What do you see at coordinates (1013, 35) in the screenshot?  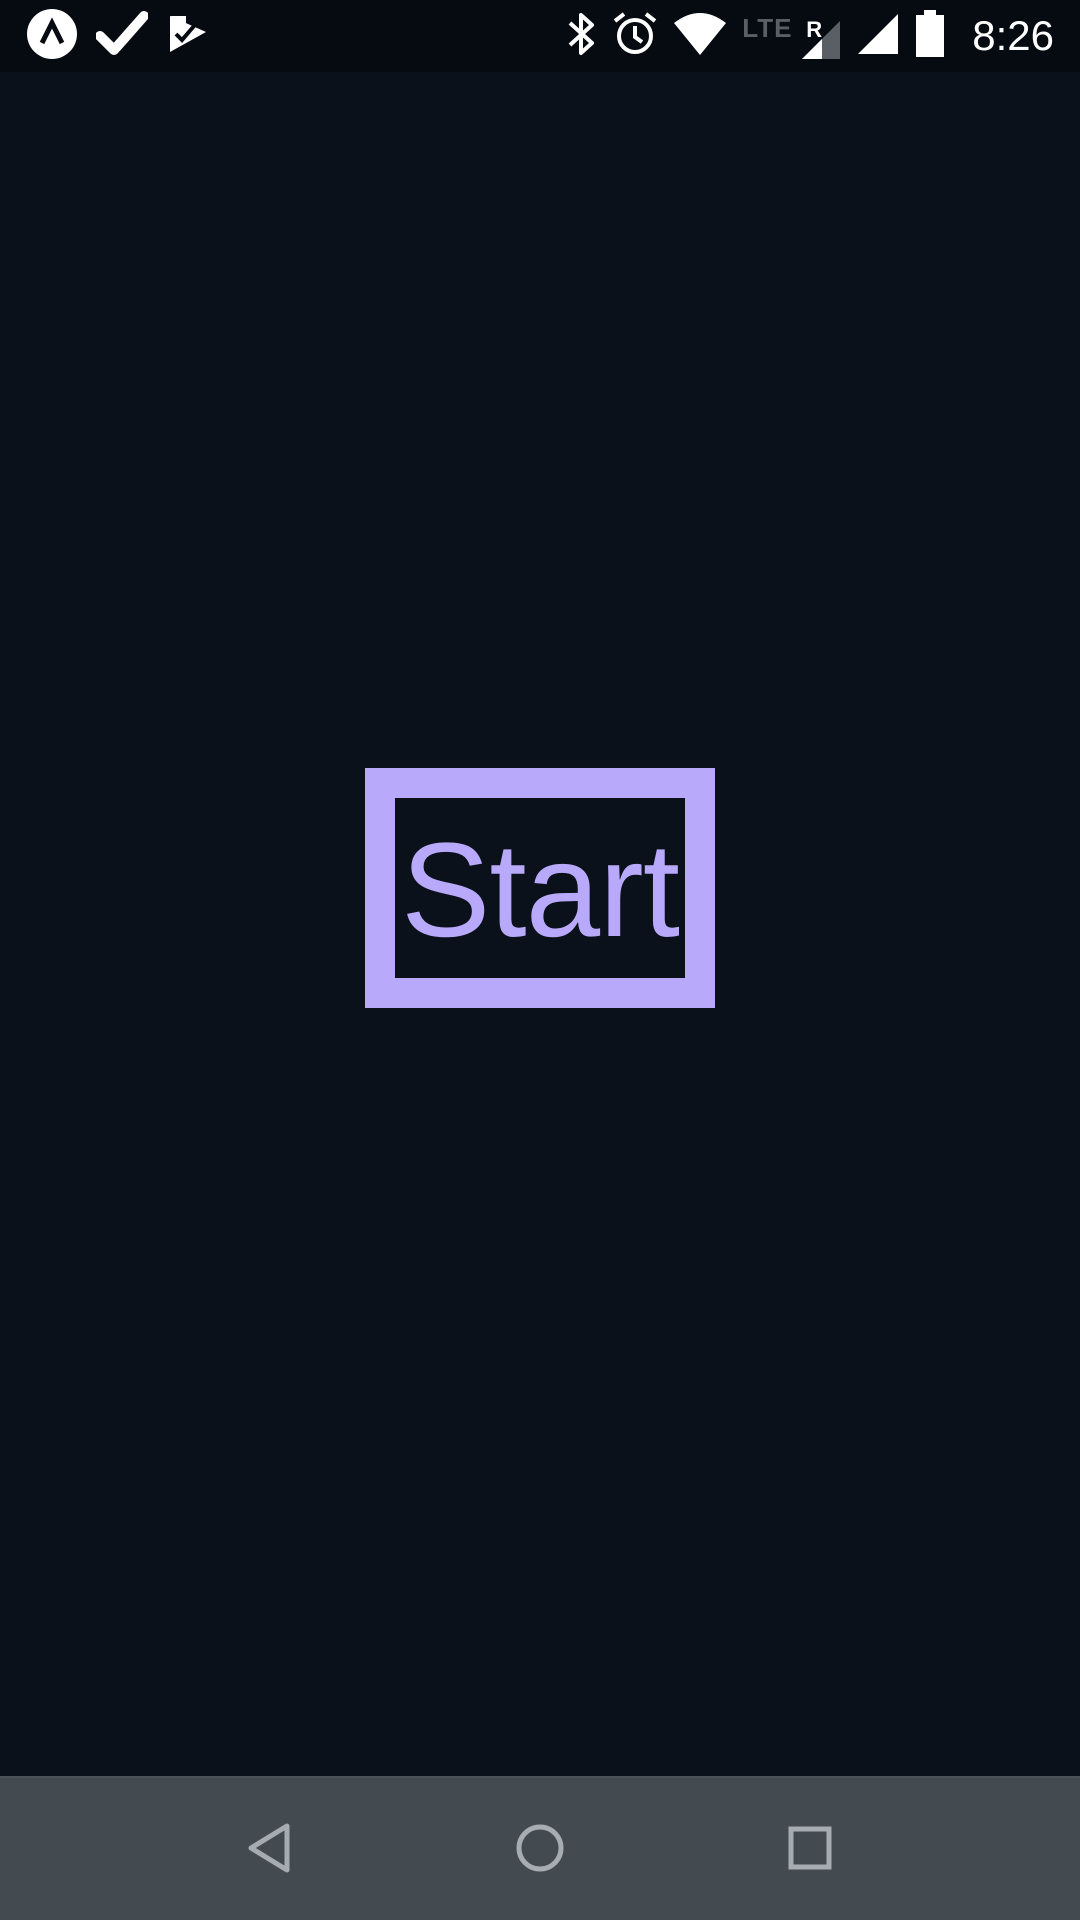 I see `status-time: 8:26` at bounding box center [1013, 35].